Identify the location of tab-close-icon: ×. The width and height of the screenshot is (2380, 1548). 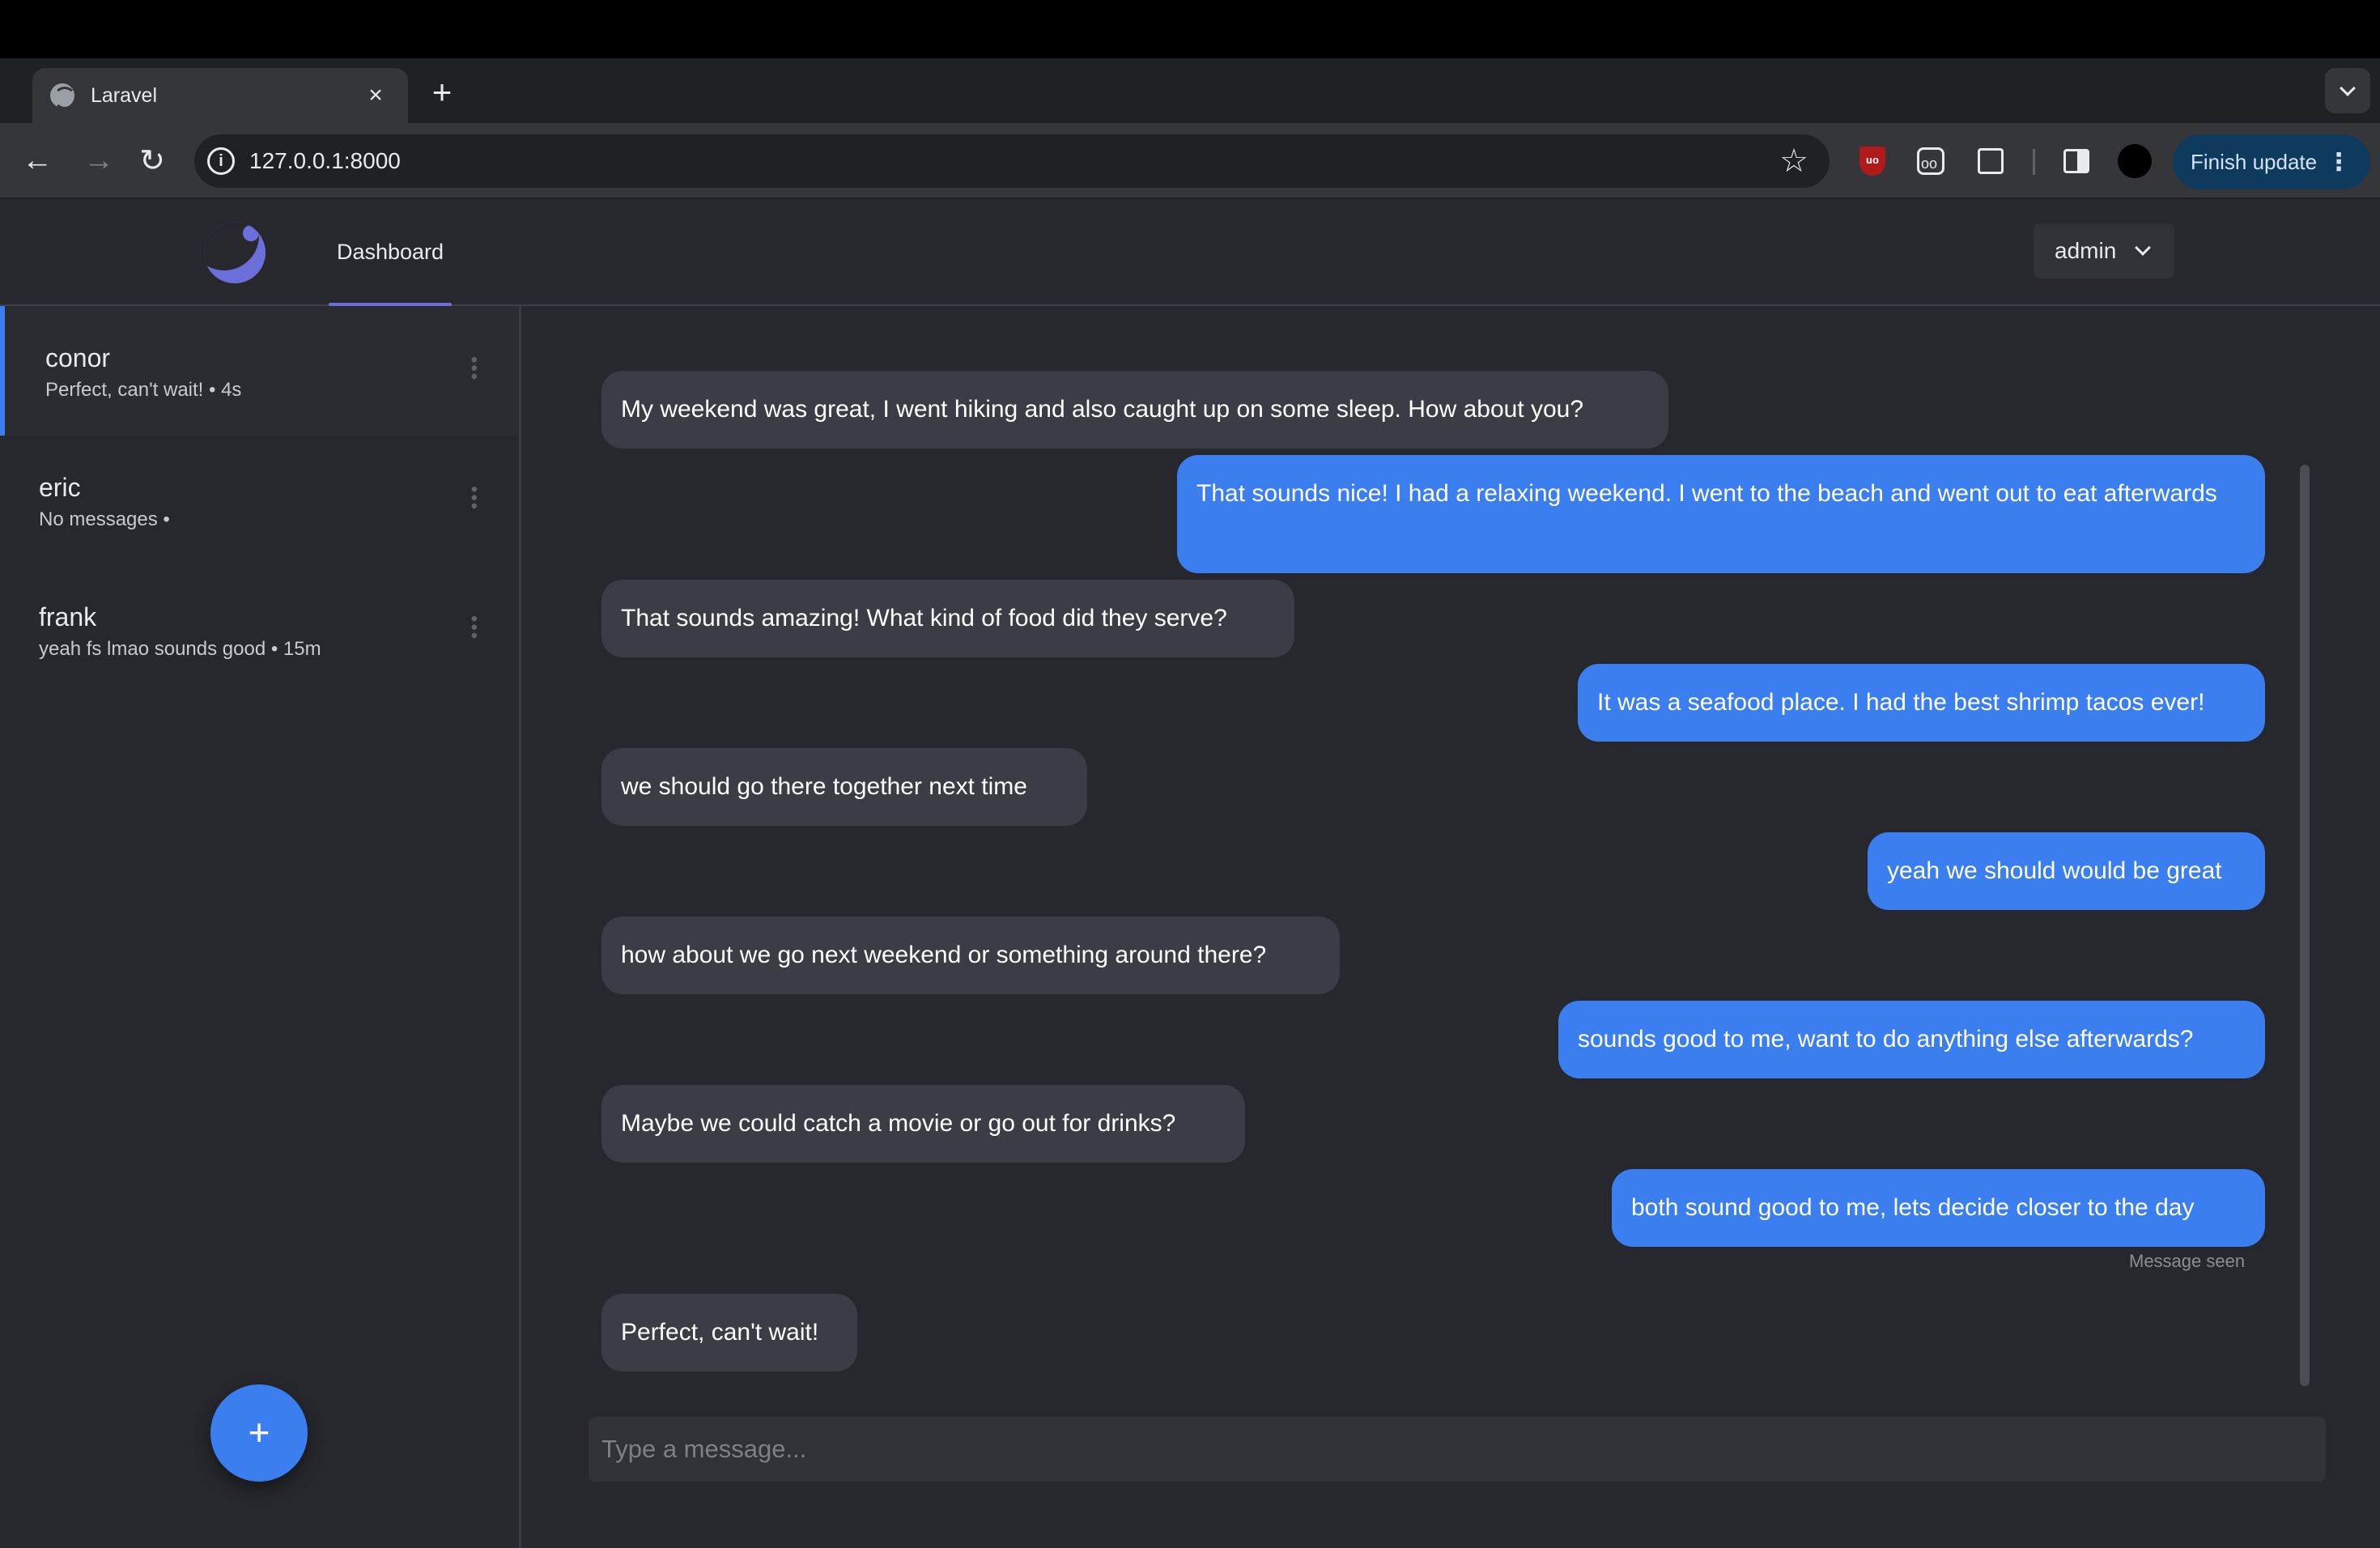
(375, 96).